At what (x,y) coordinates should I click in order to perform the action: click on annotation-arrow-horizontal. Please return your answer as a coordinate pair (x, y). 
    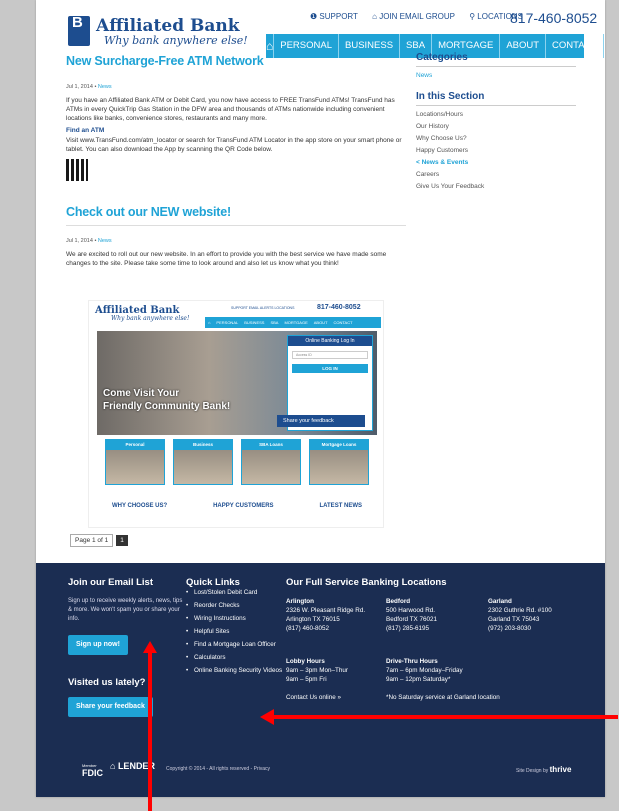
    Looking at the image, I should click on (445, 717).